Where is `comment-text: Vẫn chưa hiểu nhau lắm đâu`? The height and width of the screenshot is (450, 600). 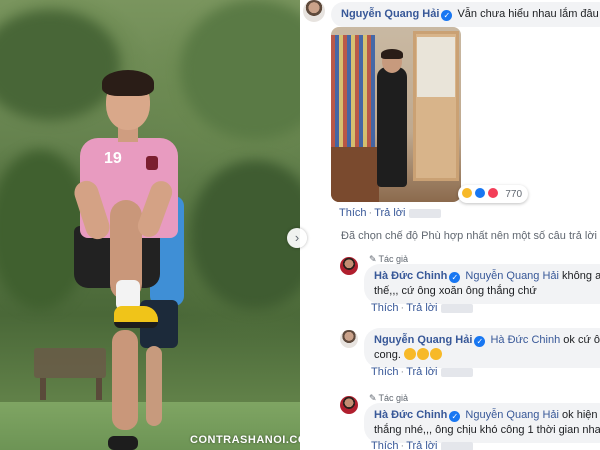
comment-text: Vẫn chưa hiểu nhau lắm đâu is located at coordinates (528, 14).